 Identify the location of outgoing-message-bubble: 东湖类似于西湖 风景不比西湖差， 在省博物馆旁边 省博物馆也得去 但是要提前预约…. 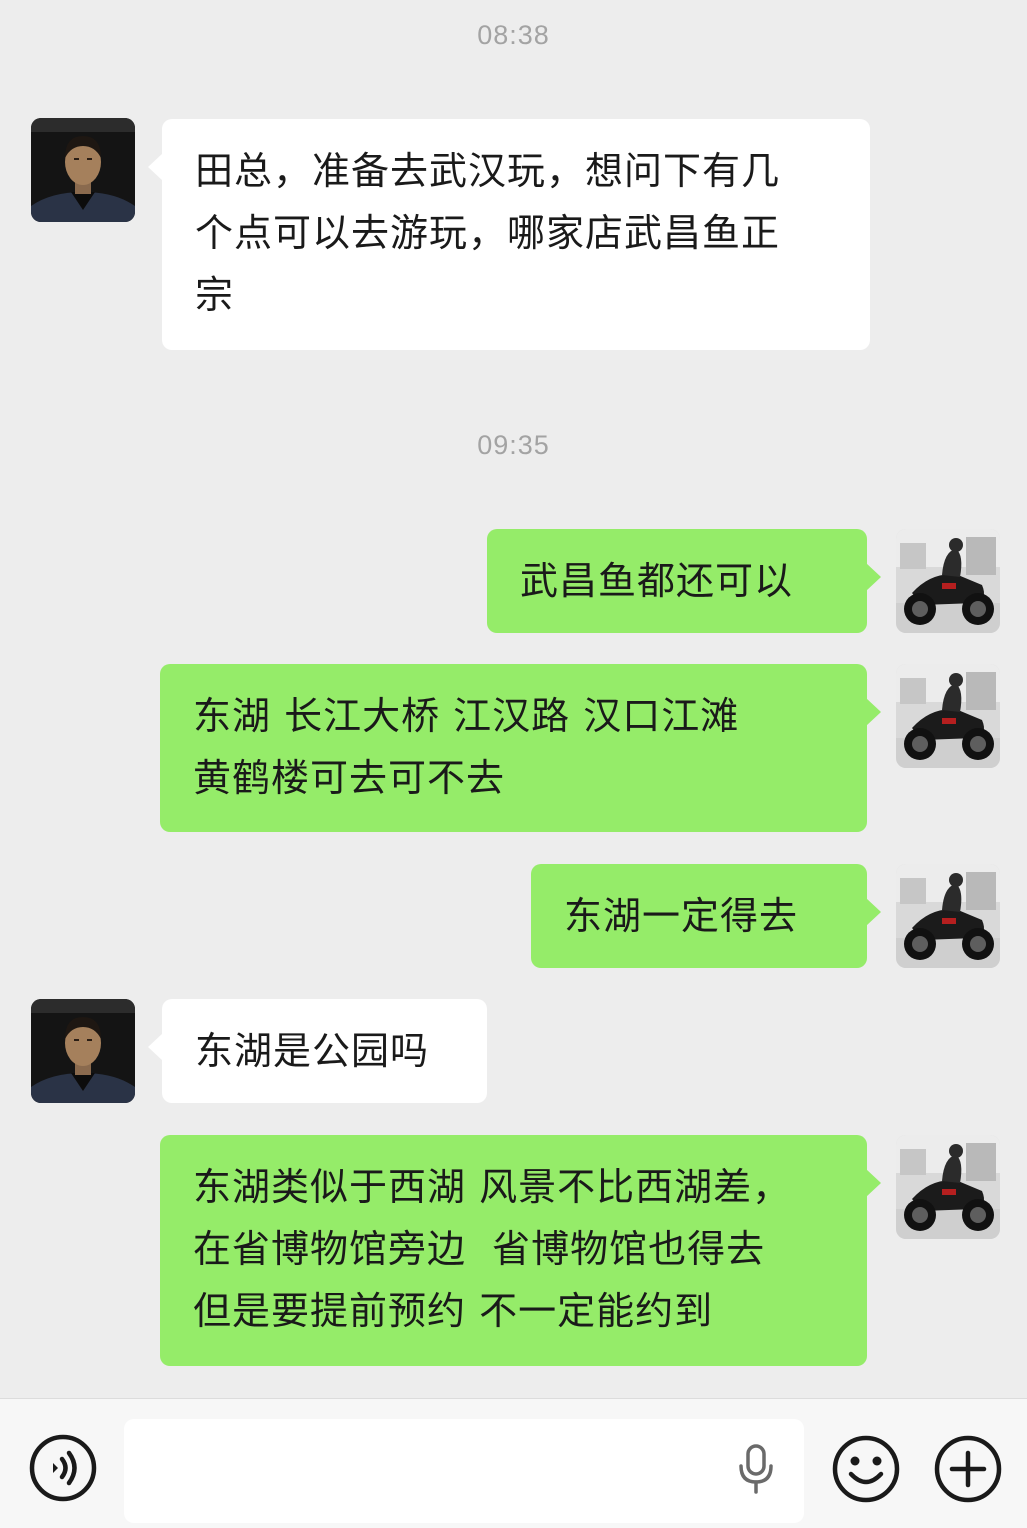
(520, 1250).